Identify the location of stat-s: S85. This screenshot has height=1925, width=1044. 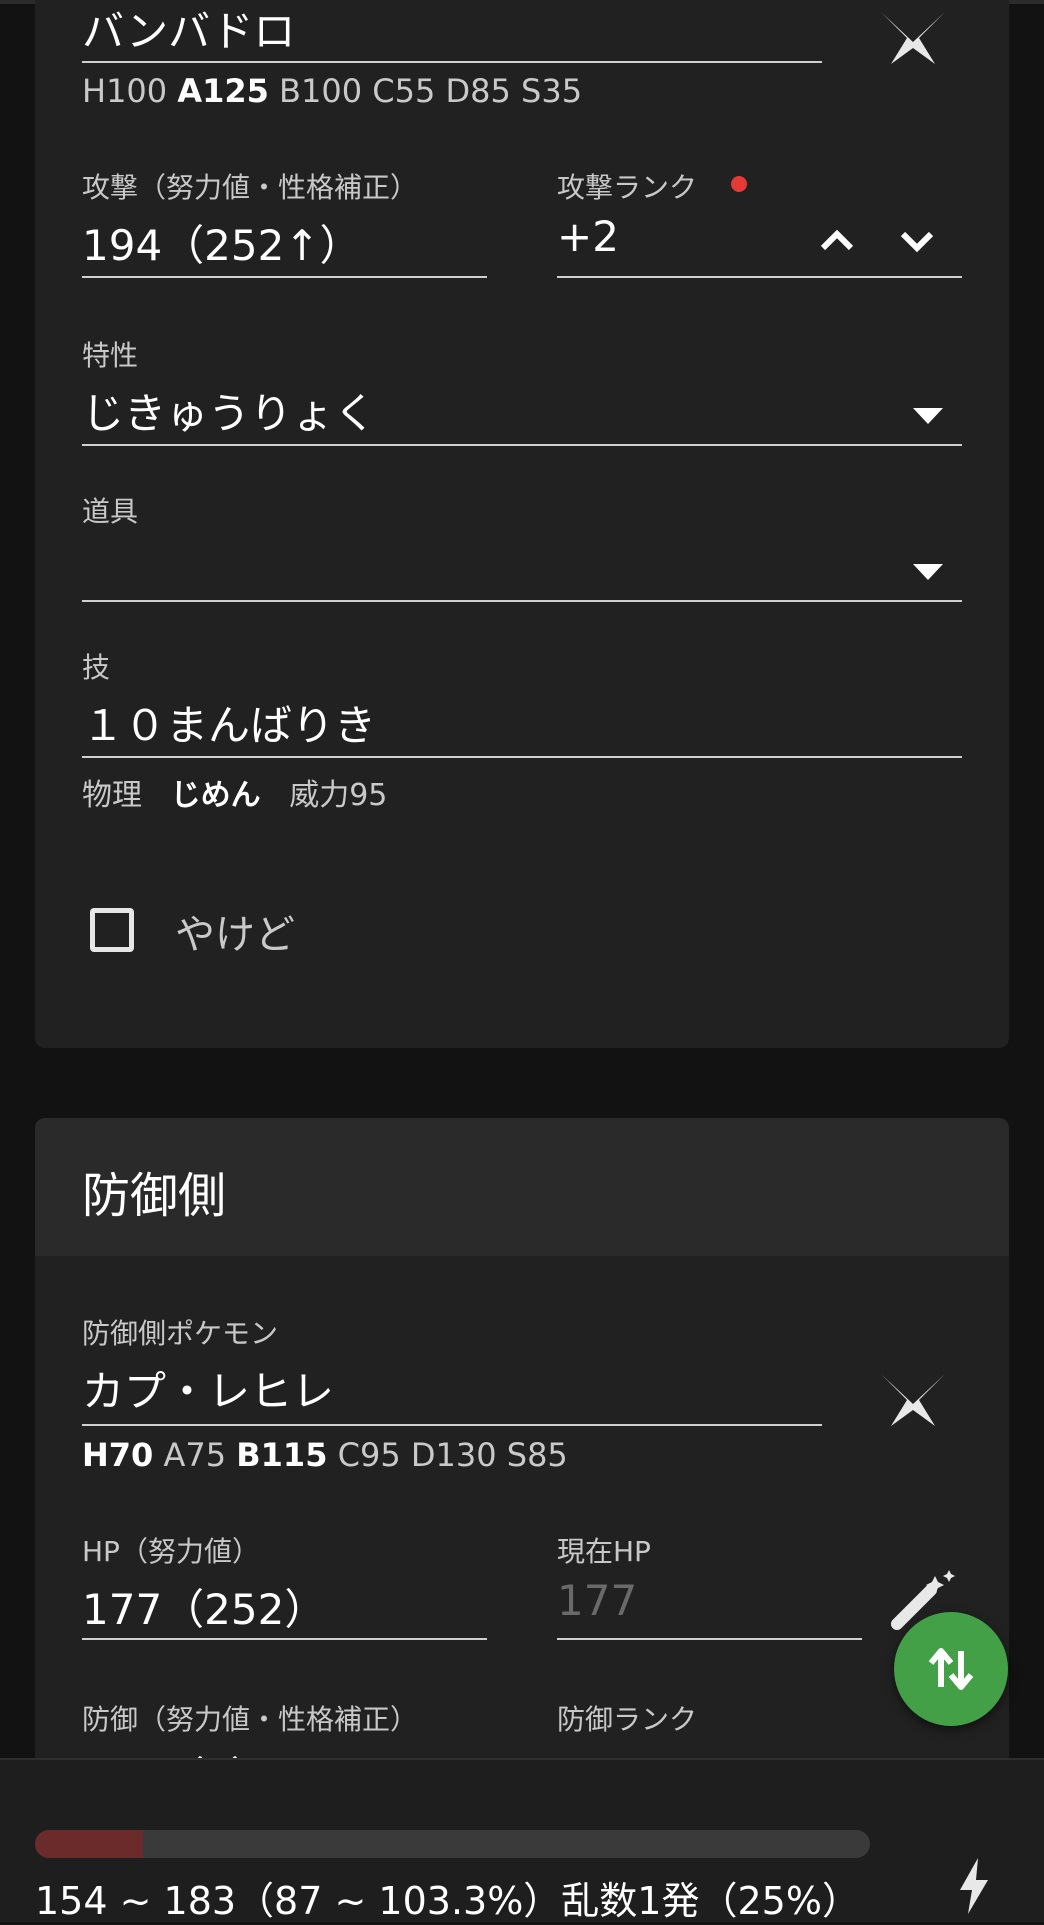
(537, 1455).